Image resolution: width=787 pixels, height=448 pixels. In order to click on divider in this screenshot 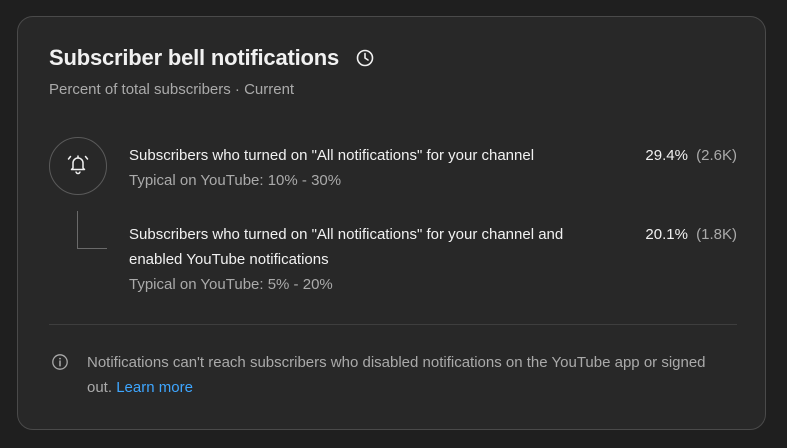, I will do `click(393, 324)`.